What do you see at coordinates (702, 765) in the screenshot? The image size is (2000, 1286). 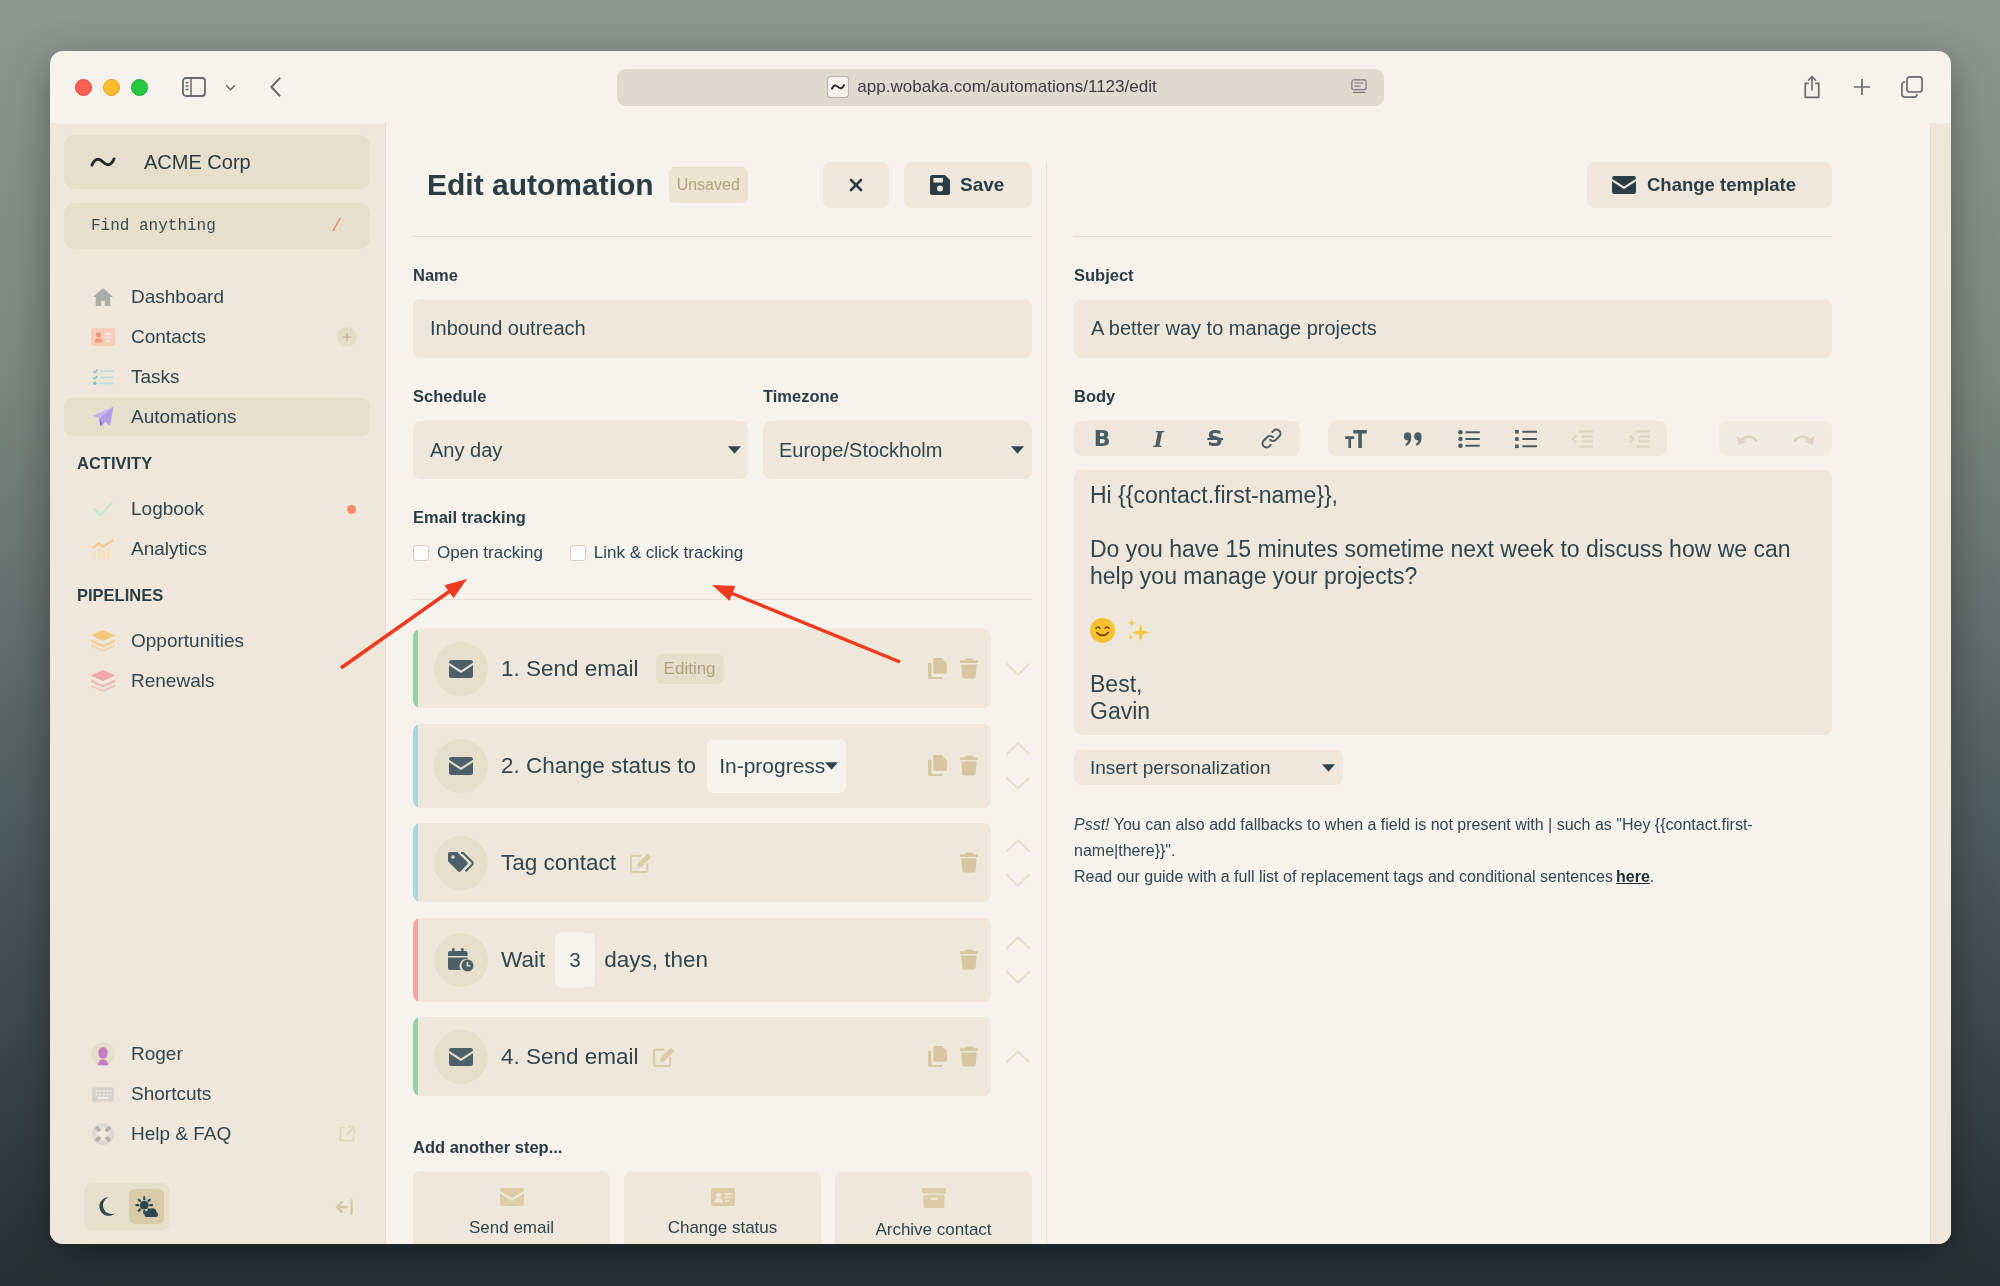 I see `step-card: 2. Change status to In-progress` at bounding box center [702, 765].